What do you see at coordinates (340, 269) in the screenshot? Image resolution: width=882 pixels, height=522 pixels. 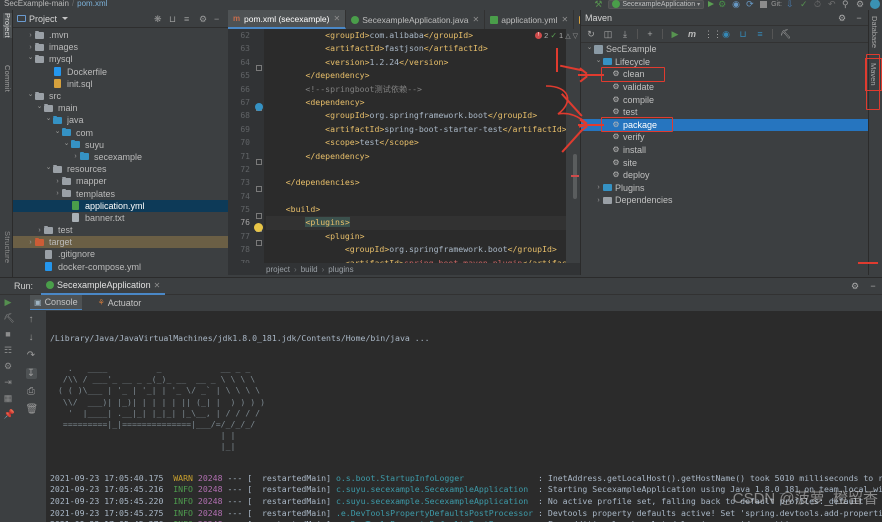 I see `breadcrumb-plugins-node: plugins` at bounding box center [340, 269].